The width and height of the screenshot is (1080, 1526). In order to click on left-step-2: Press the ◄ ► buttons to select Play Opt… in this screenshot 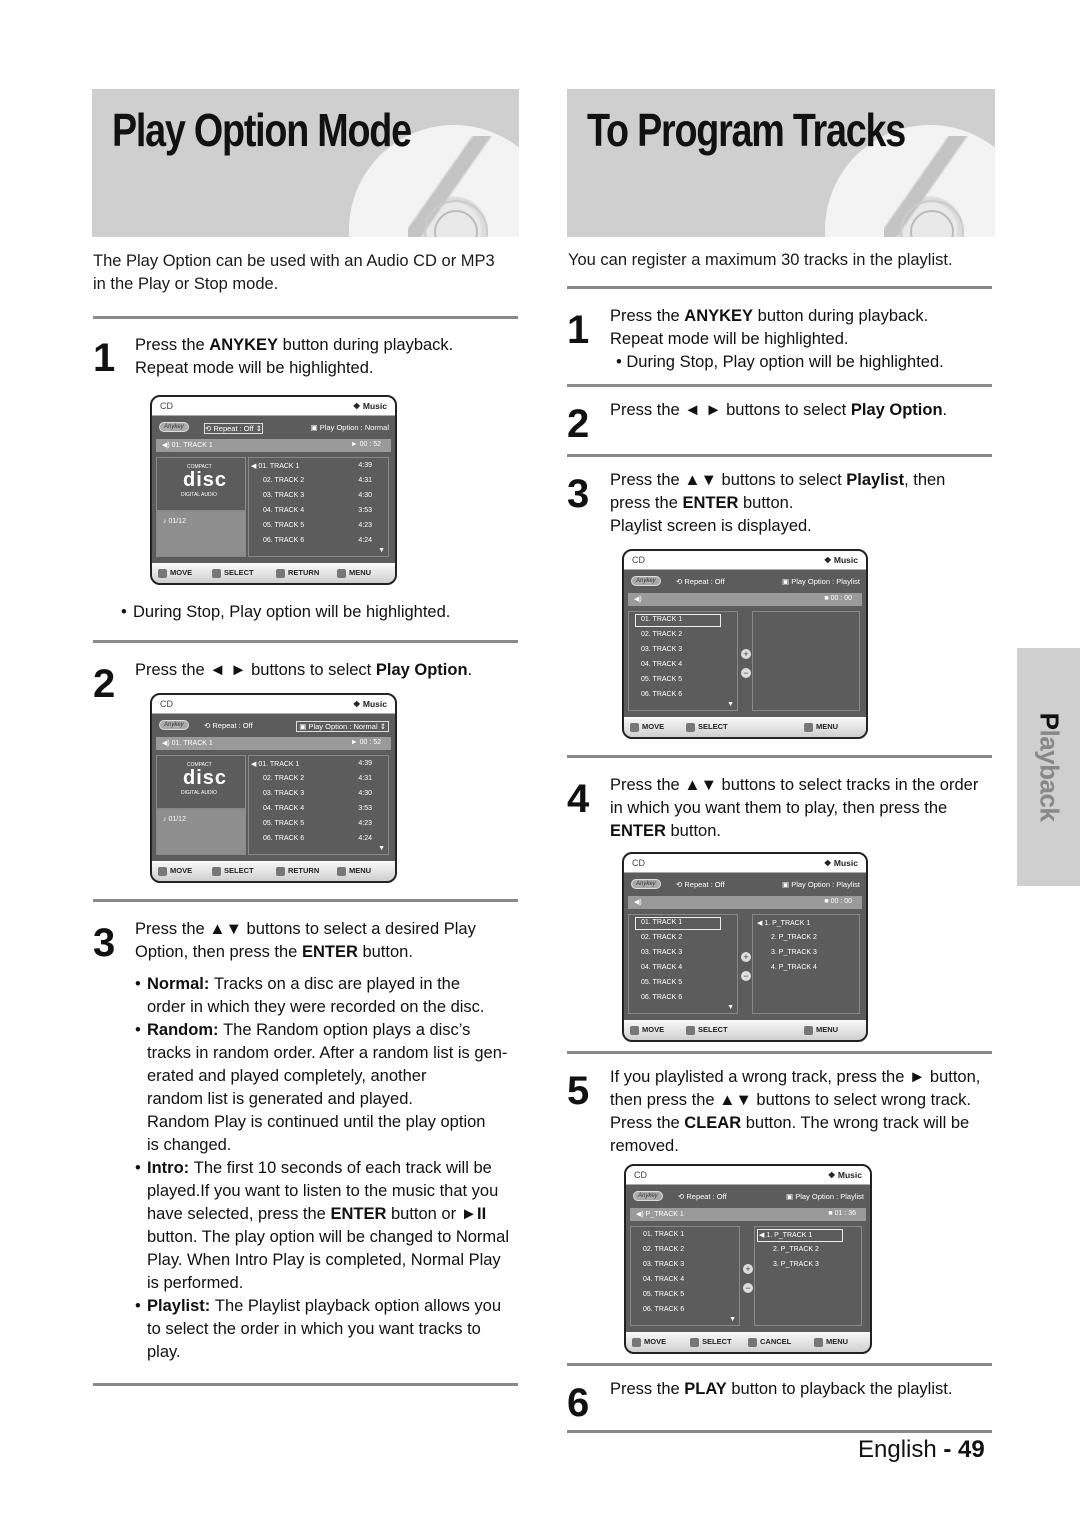, I will do `click(303, 670)`.